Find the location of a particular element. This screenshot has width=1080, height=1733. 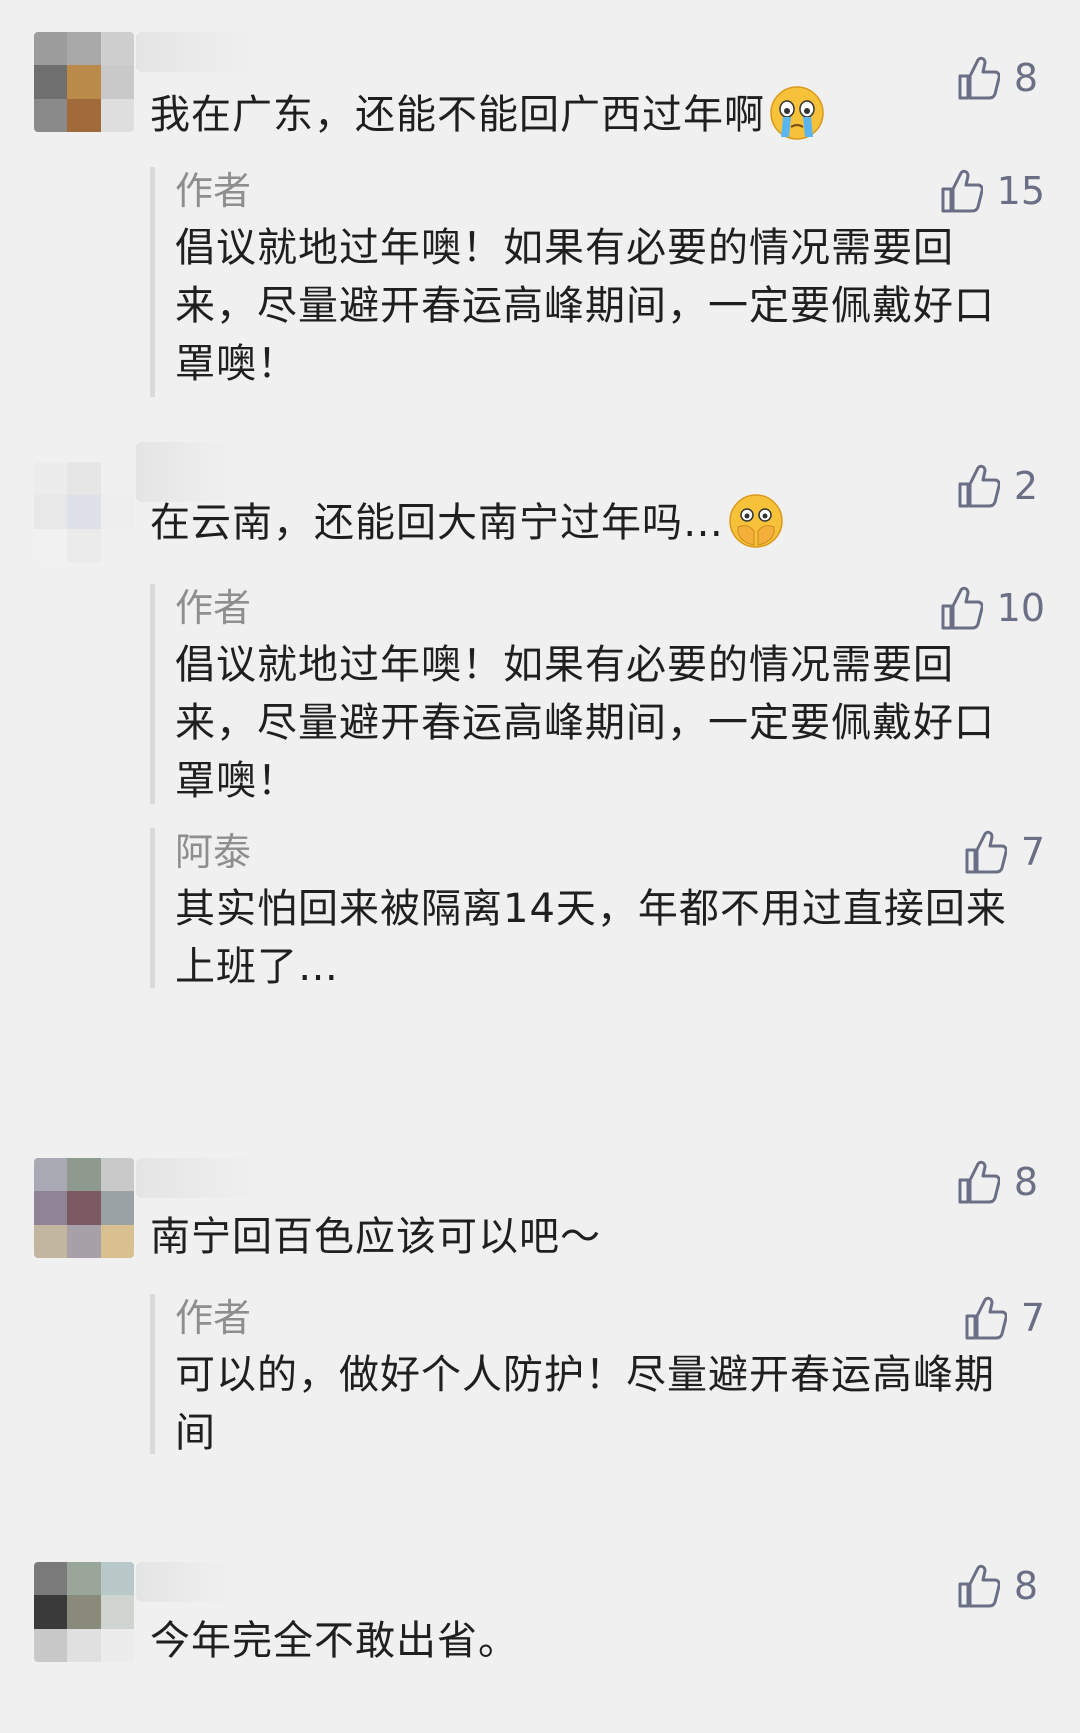

comment-body: 南宁回百色应该可以吧～ is located at coordinates (375, 1237).